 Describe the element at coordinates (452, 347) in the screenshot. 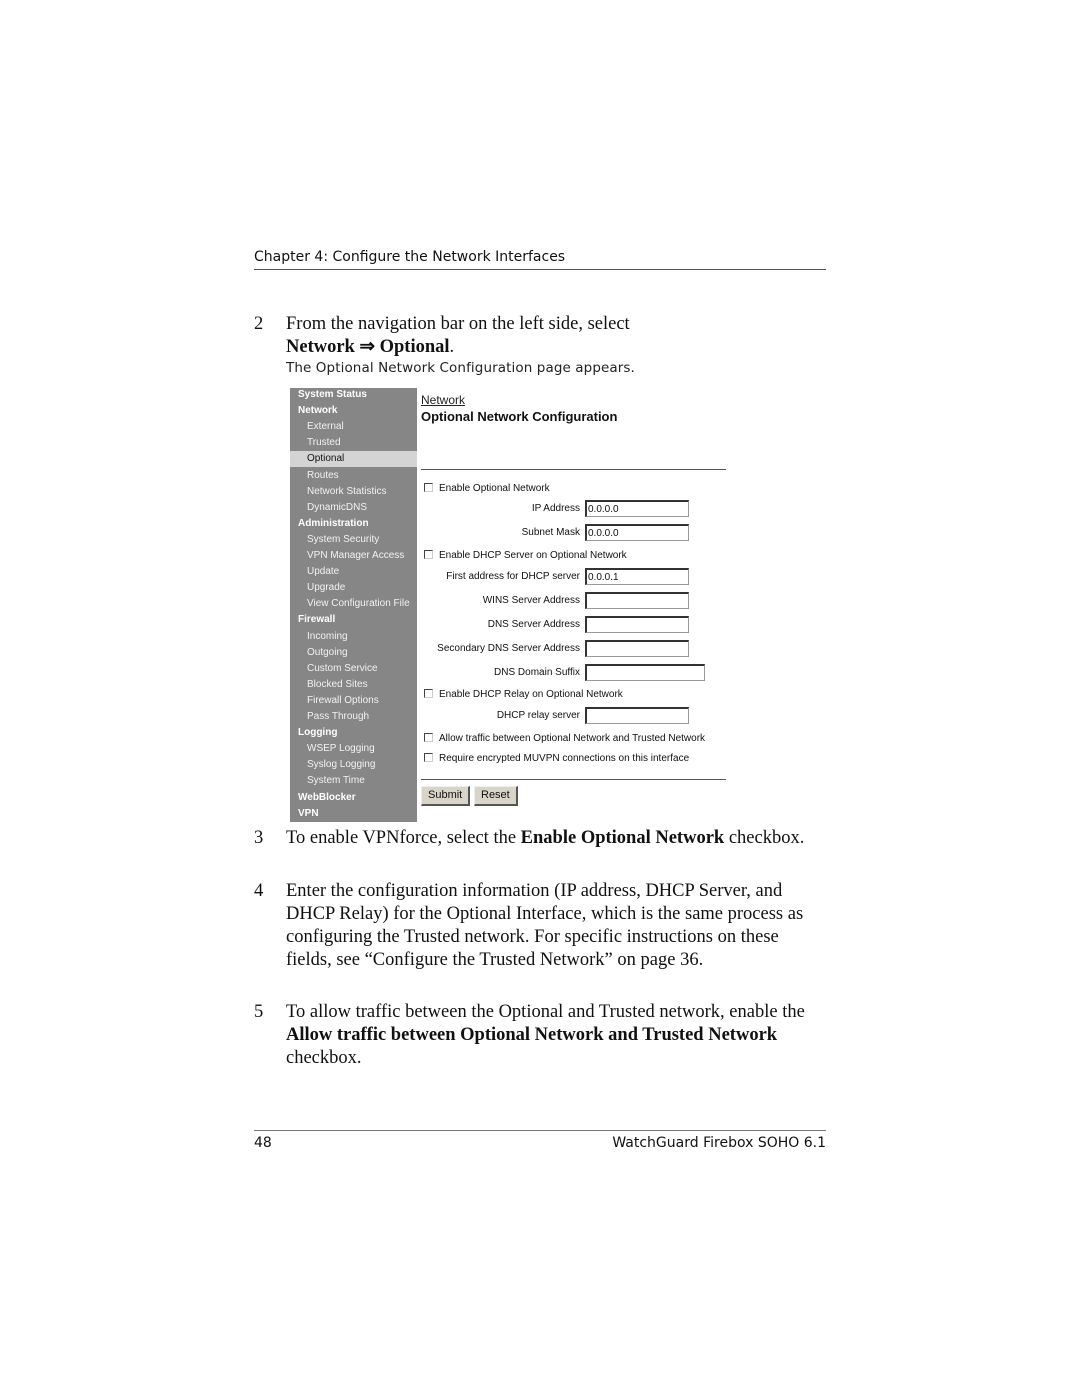

I see `step-text: .` at that location.